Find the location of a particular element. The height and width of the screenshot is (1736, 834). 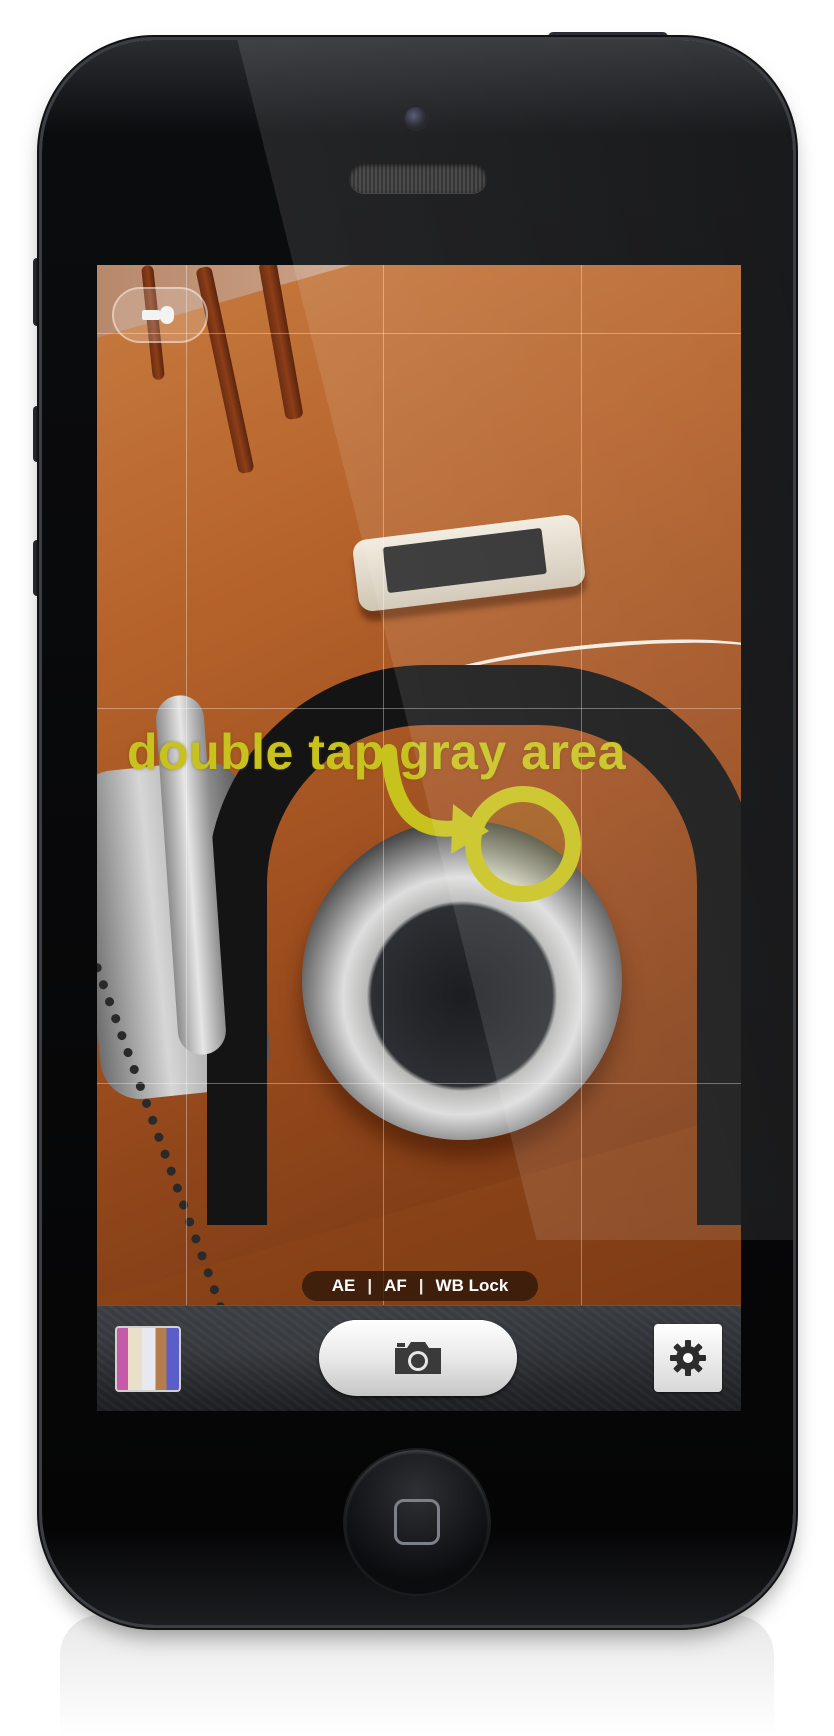

ae-af-wb-lock-indicator: AE | AF | WB Lock is located at coordinates (420, 1286).